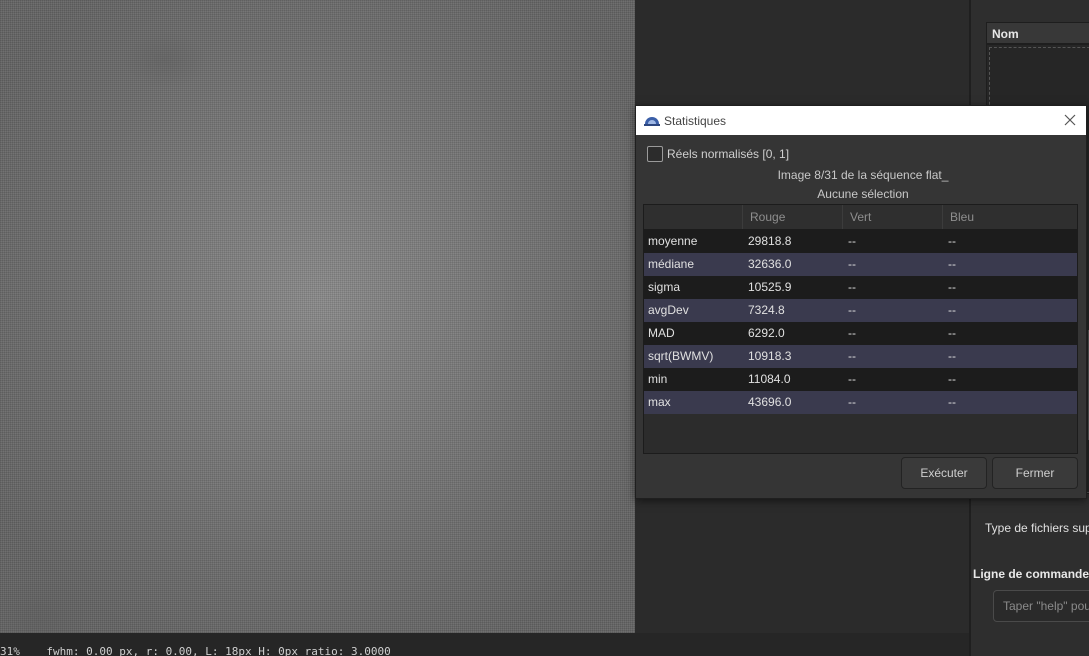  Describe the element at coordinates (860, 379) in the screenshot. I see `table-row: min 11084.0 -- --` at that location.